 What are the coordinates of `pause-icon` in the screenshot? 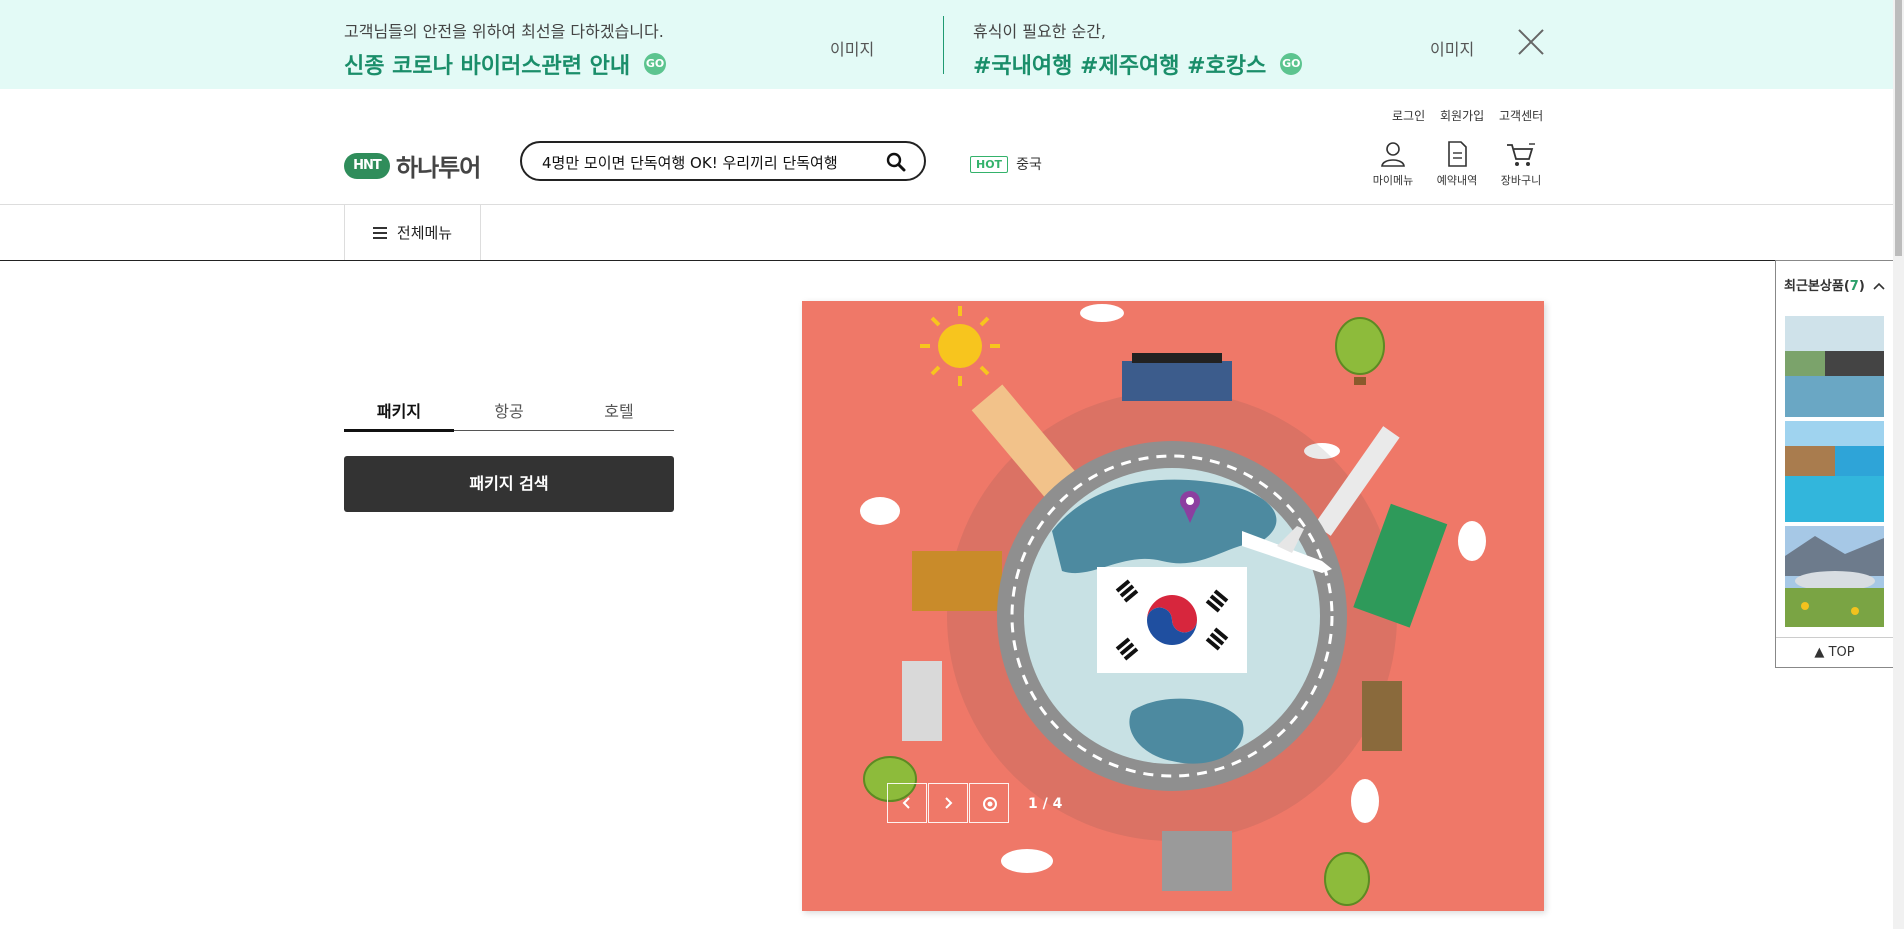 It's located at (990, 804).